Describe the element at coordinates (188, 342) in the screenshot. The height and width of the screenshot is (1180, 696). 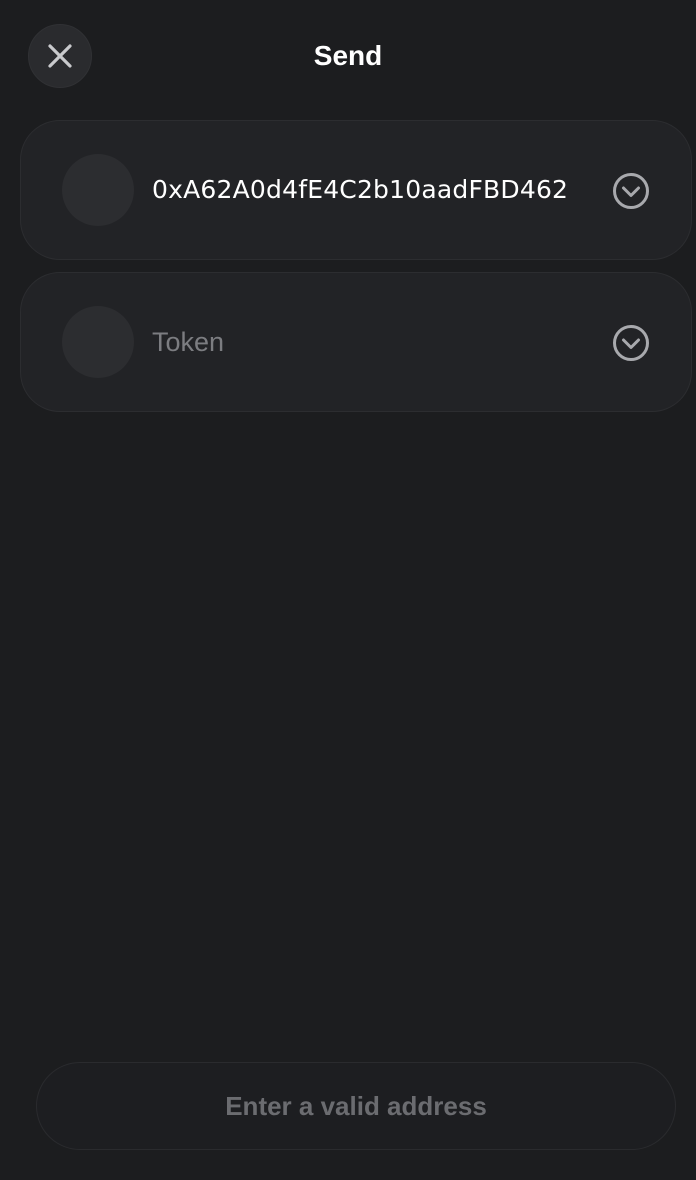
I see `token-placeholder: Token` at that location.